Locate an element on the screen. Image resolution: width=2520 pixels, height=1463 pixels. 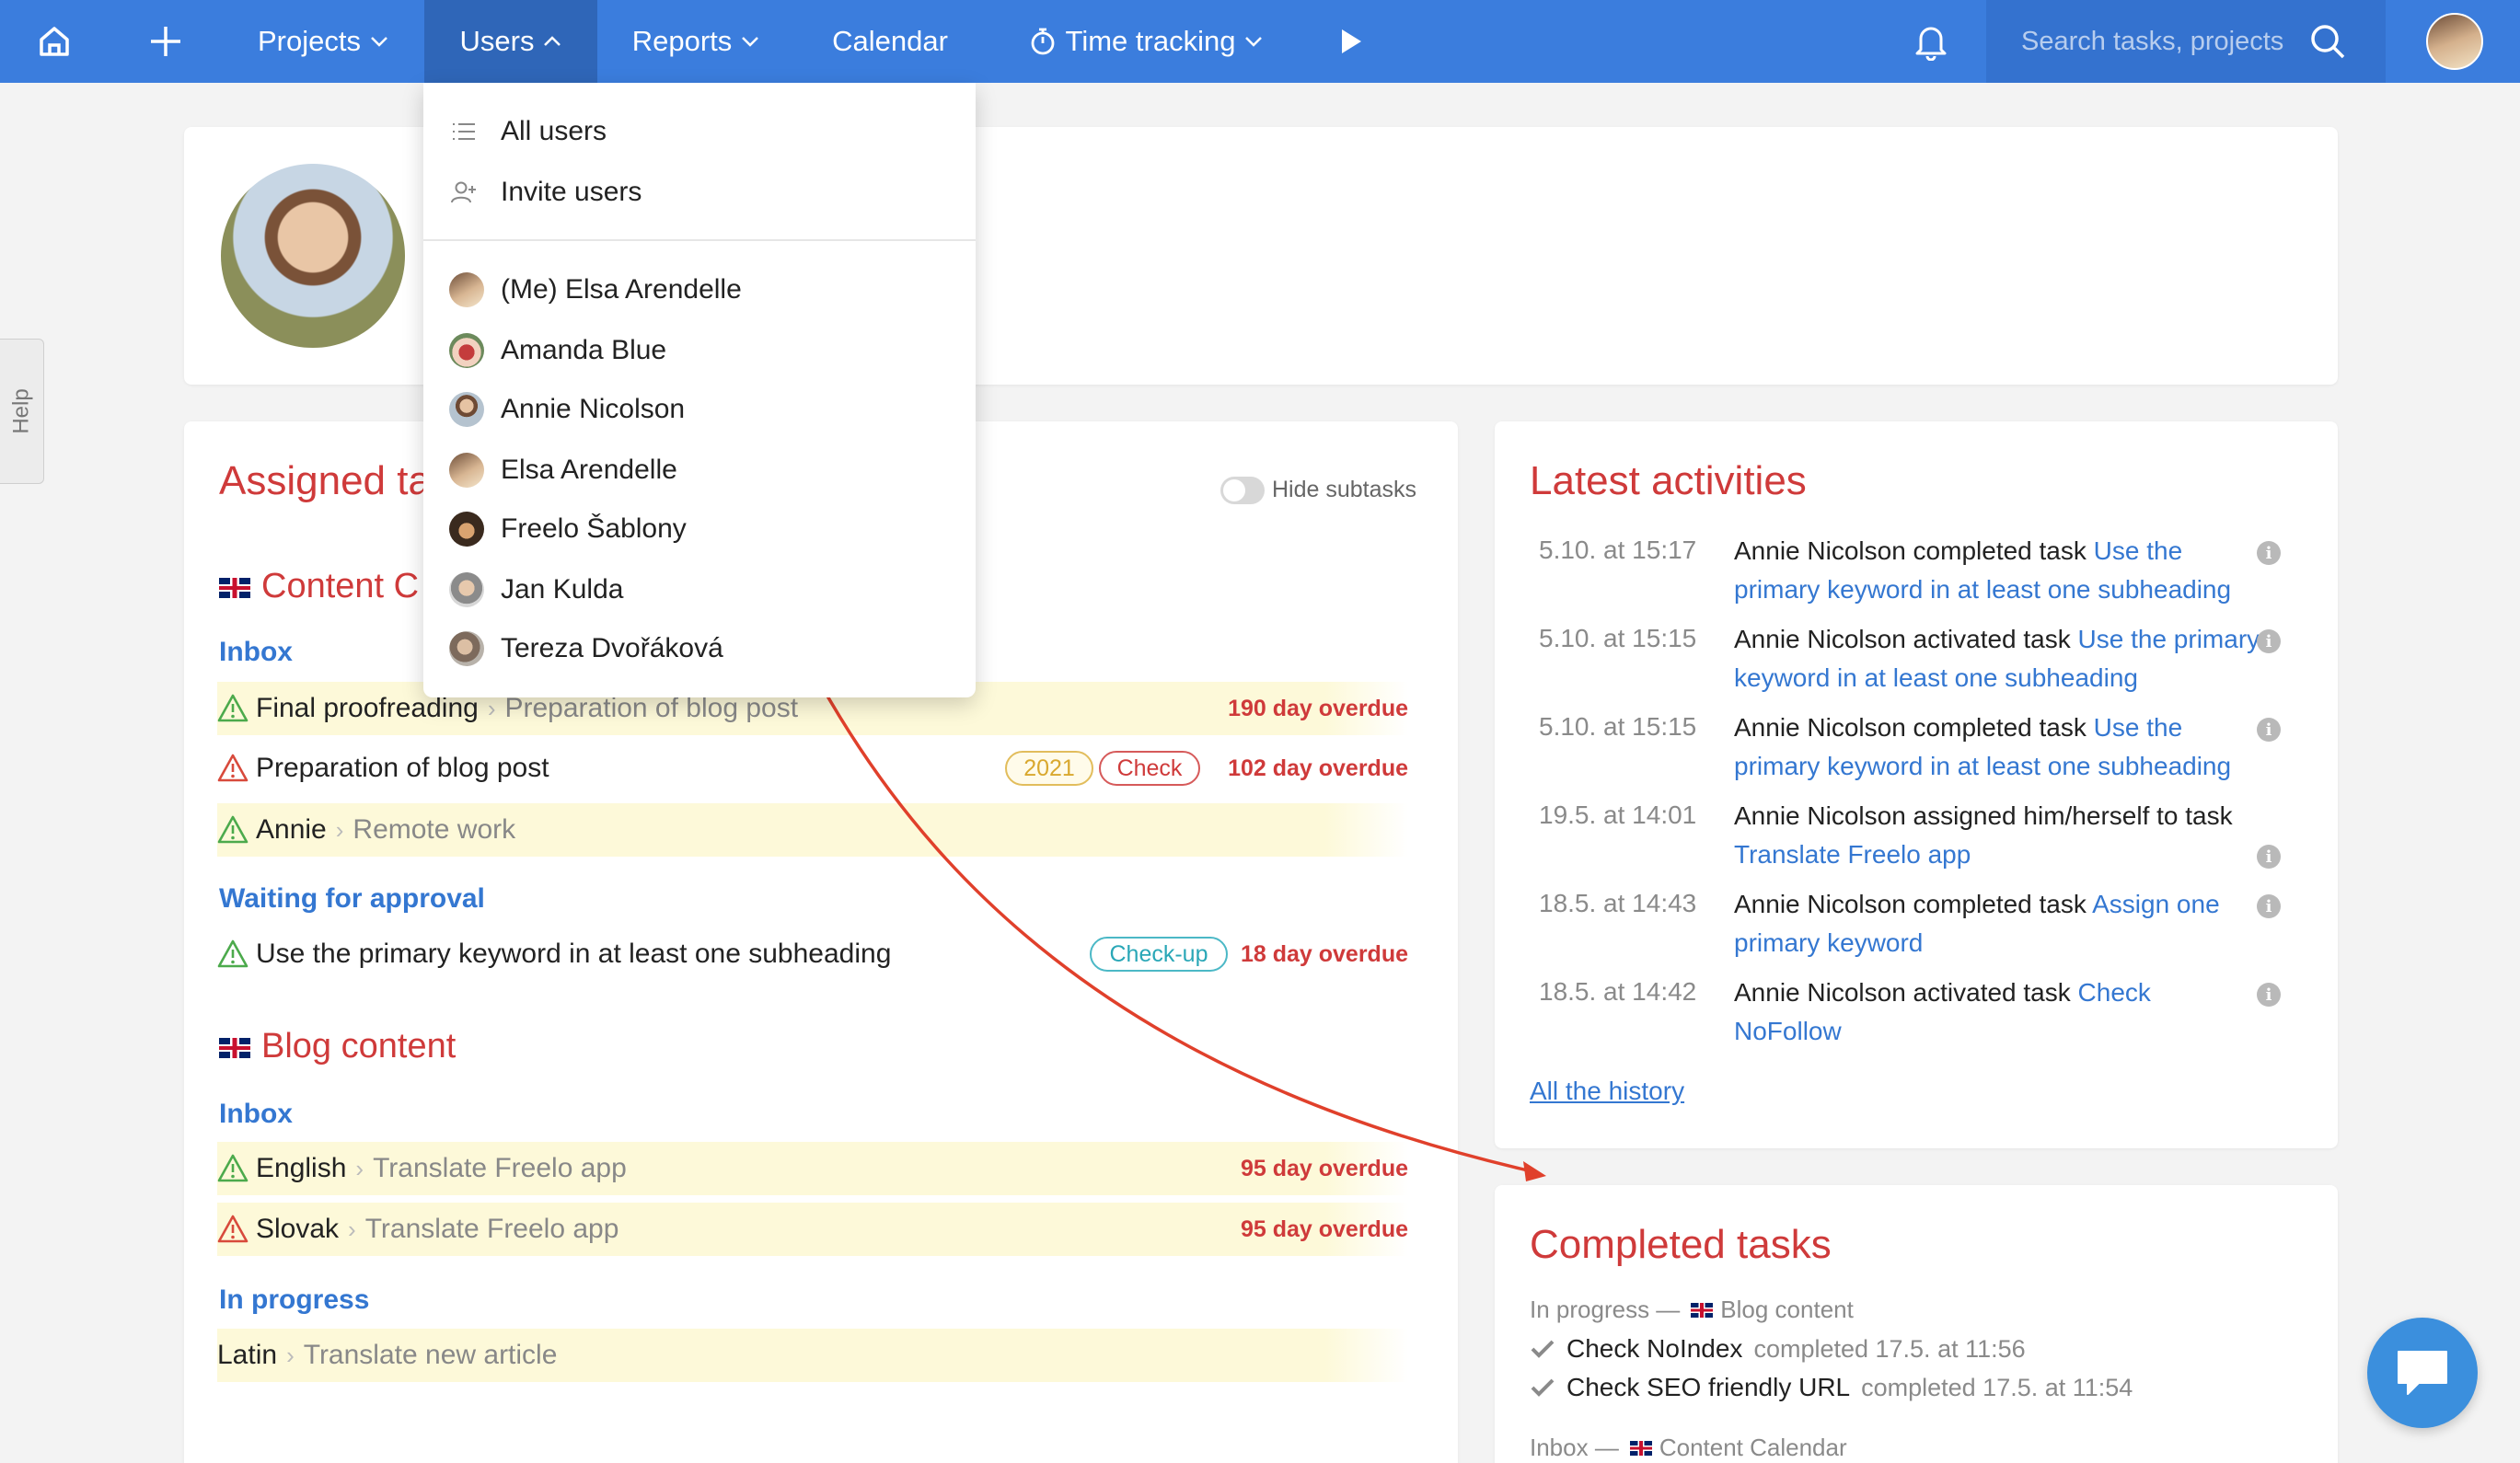
menu-user-name: Amanda Blue is located at coordinates (584, 350).